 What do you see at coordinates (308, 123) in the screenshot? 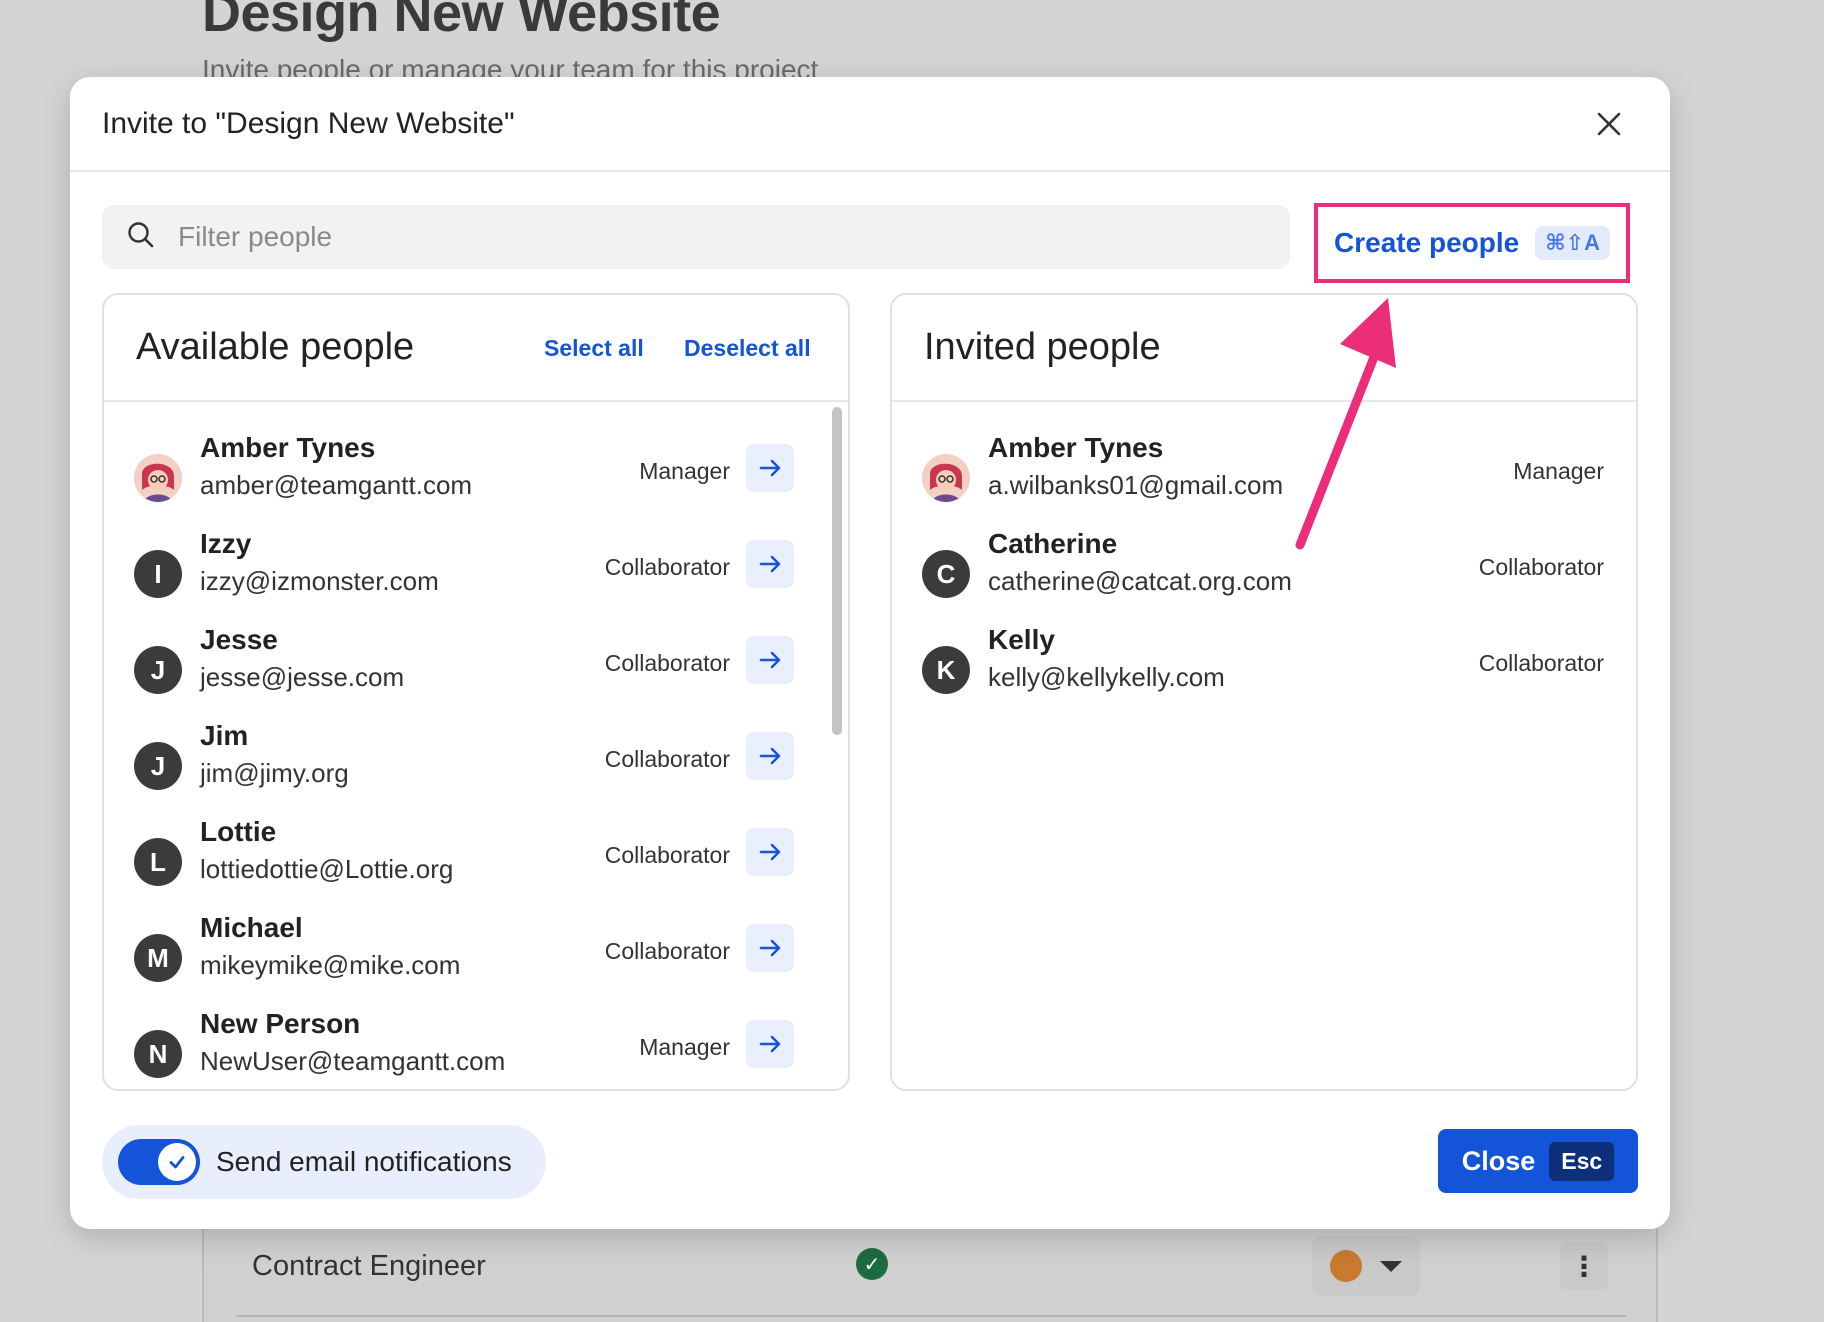
I see `modal-title: Invite to "Design New Website"` at bounding box center [308, 123].